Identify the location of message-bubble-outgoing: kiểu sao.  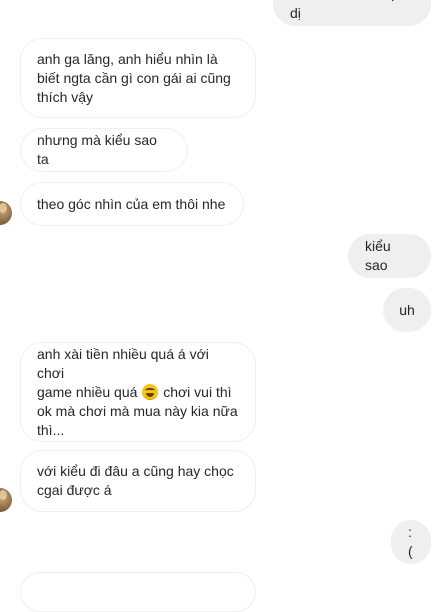
(389, 256).